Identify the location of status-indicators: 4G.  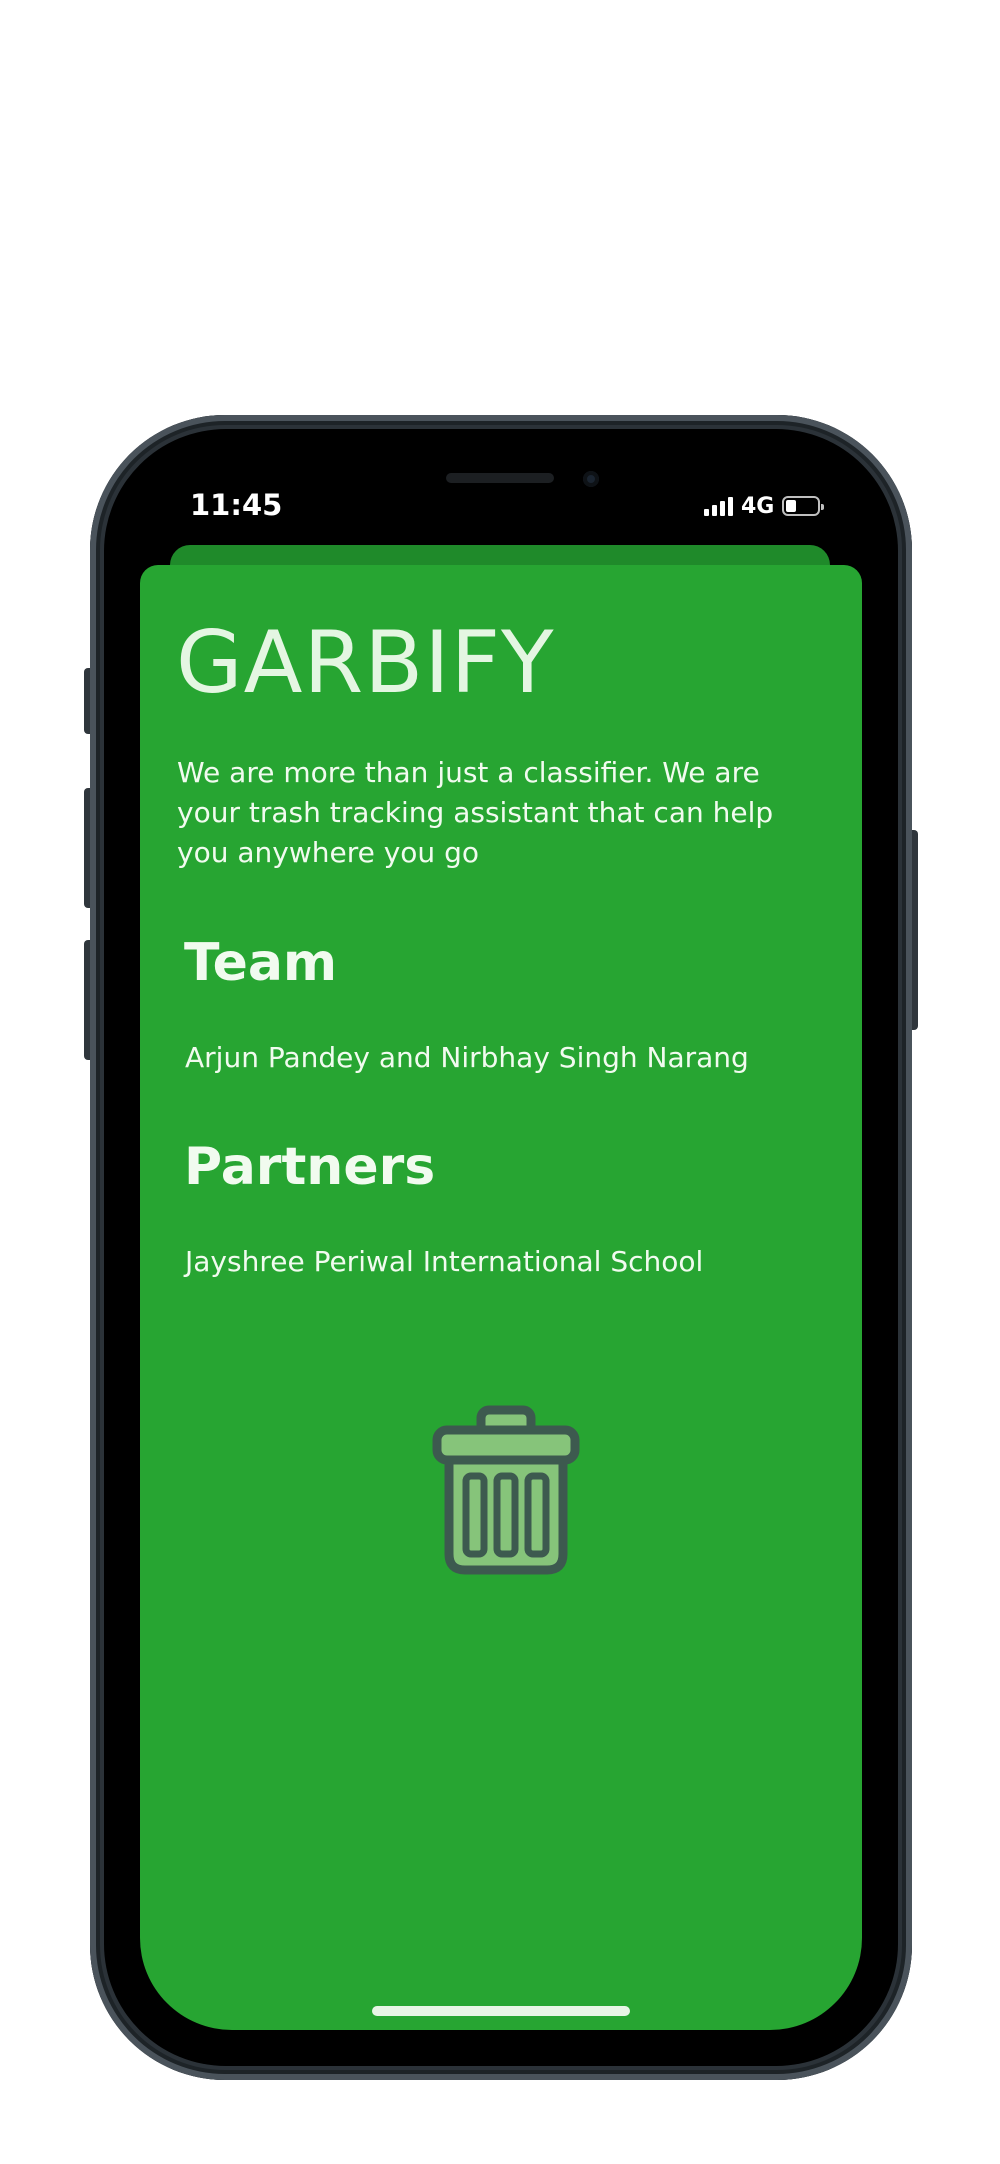
(764, 506).